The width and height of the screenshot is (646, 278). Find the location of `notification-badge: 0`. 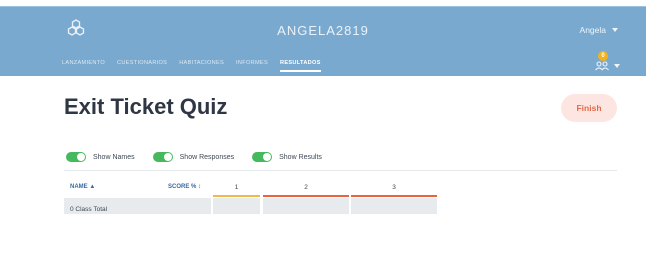

notification-badge: 0 is located at coordinates (603, 56).